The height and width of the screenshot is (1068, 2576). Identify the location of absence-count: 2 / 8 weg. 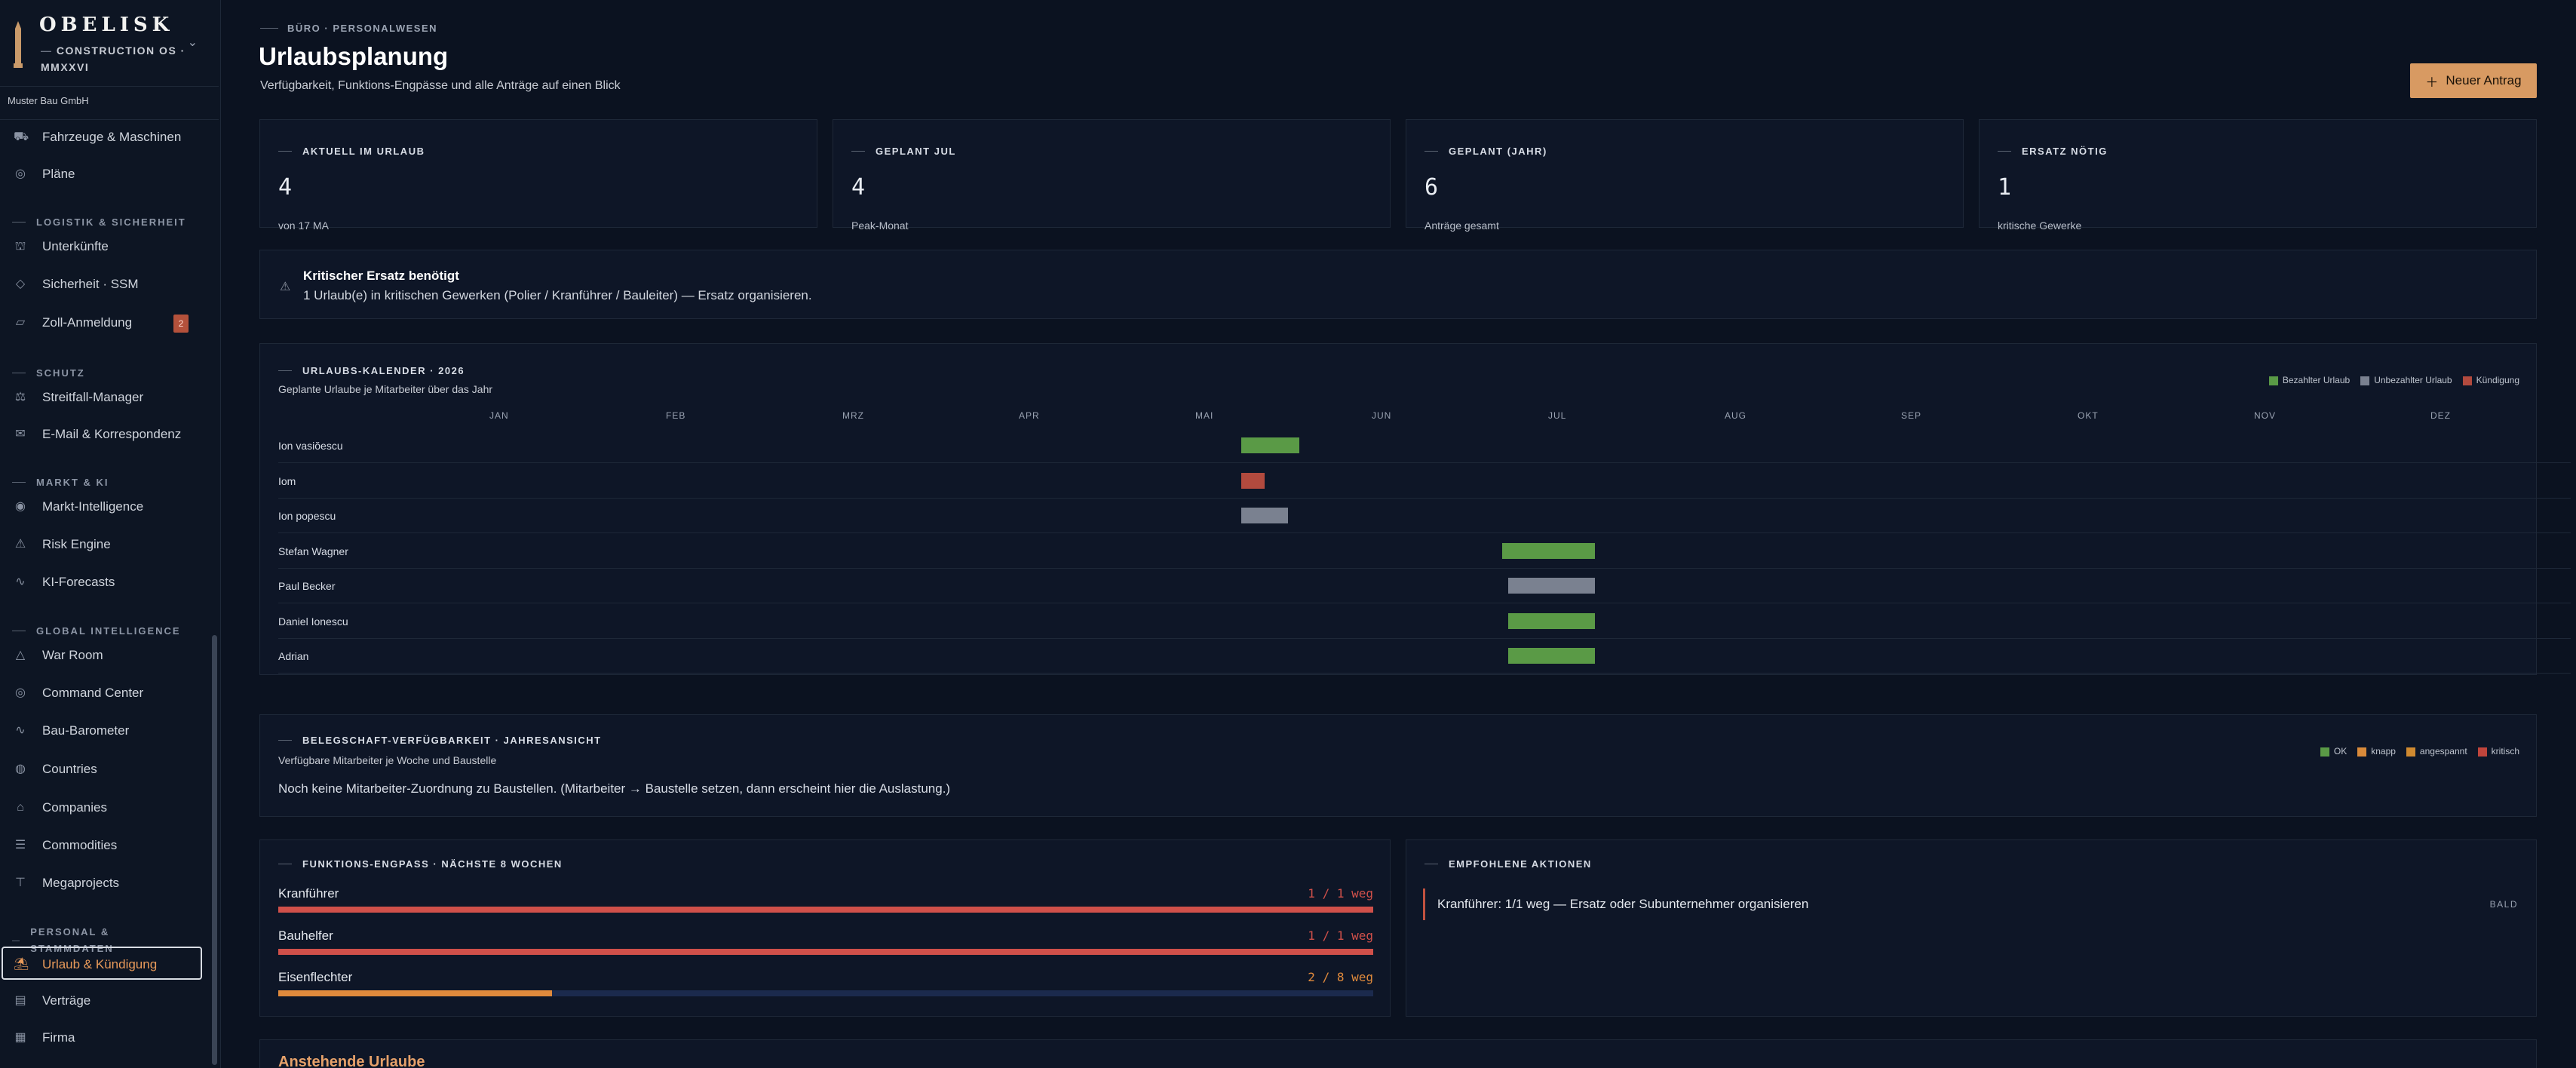
(1340, 977).